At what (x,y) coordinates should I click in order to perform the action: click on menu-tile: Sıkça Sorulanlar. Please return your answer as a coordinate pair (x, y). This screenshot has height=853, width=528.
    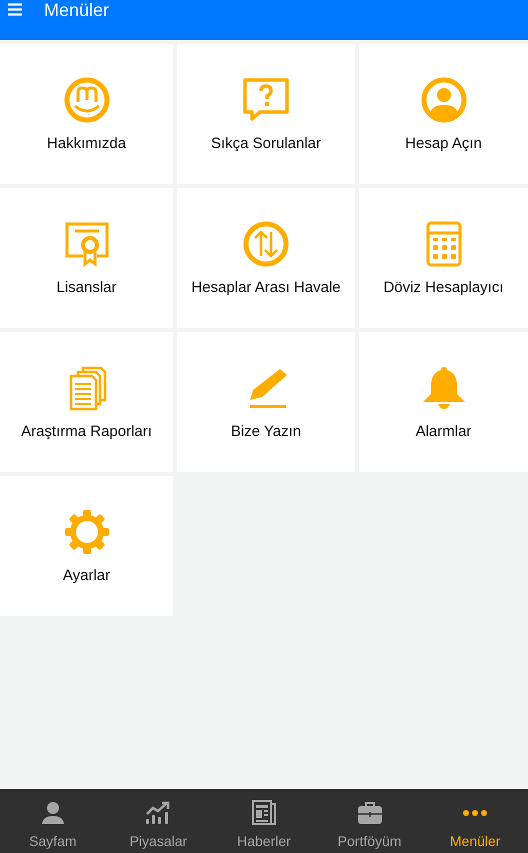
    Looking at the image, I should click on (266, 114).